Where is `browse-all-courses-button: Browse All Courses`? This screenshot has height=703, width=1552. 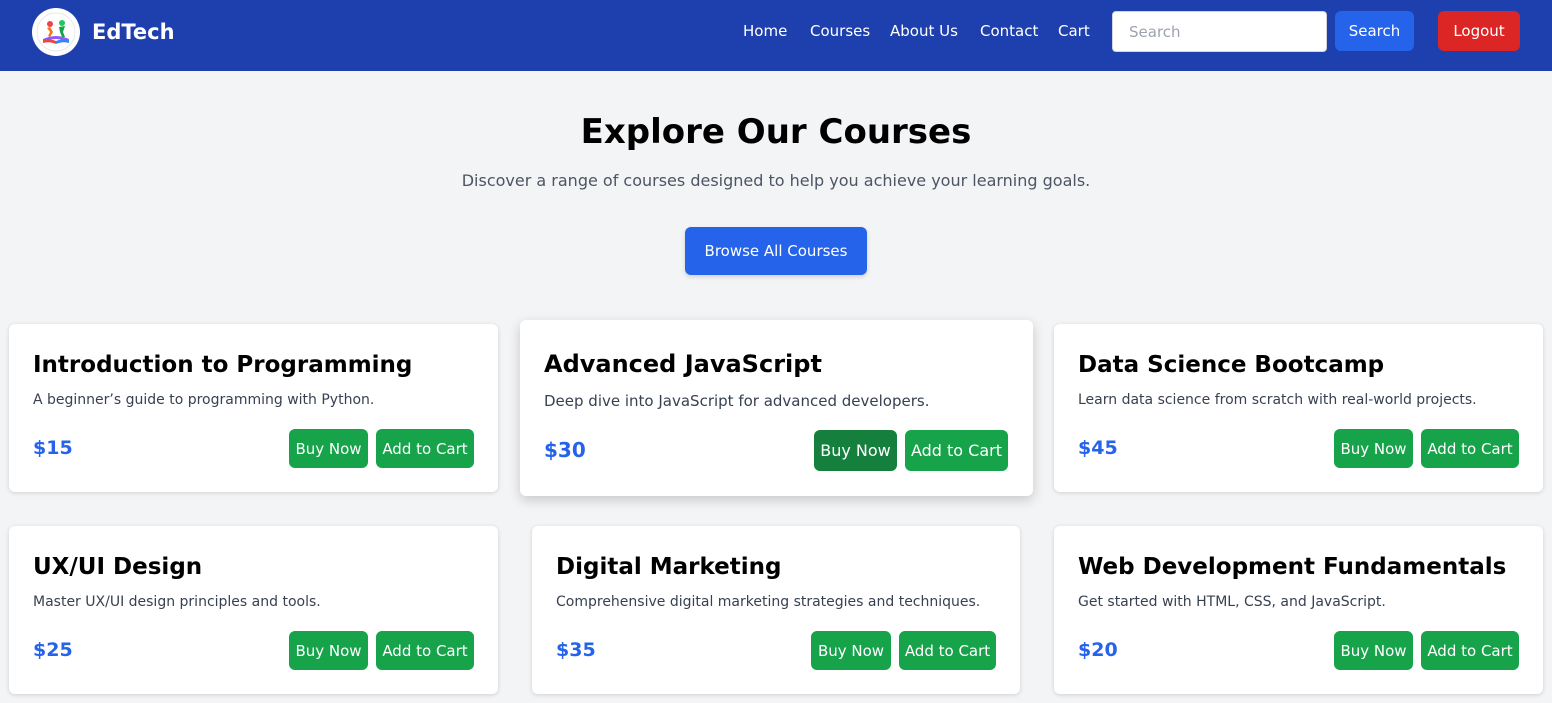 browse-all-courses-button: Browse All Courses is located at coordinates (776, 251).